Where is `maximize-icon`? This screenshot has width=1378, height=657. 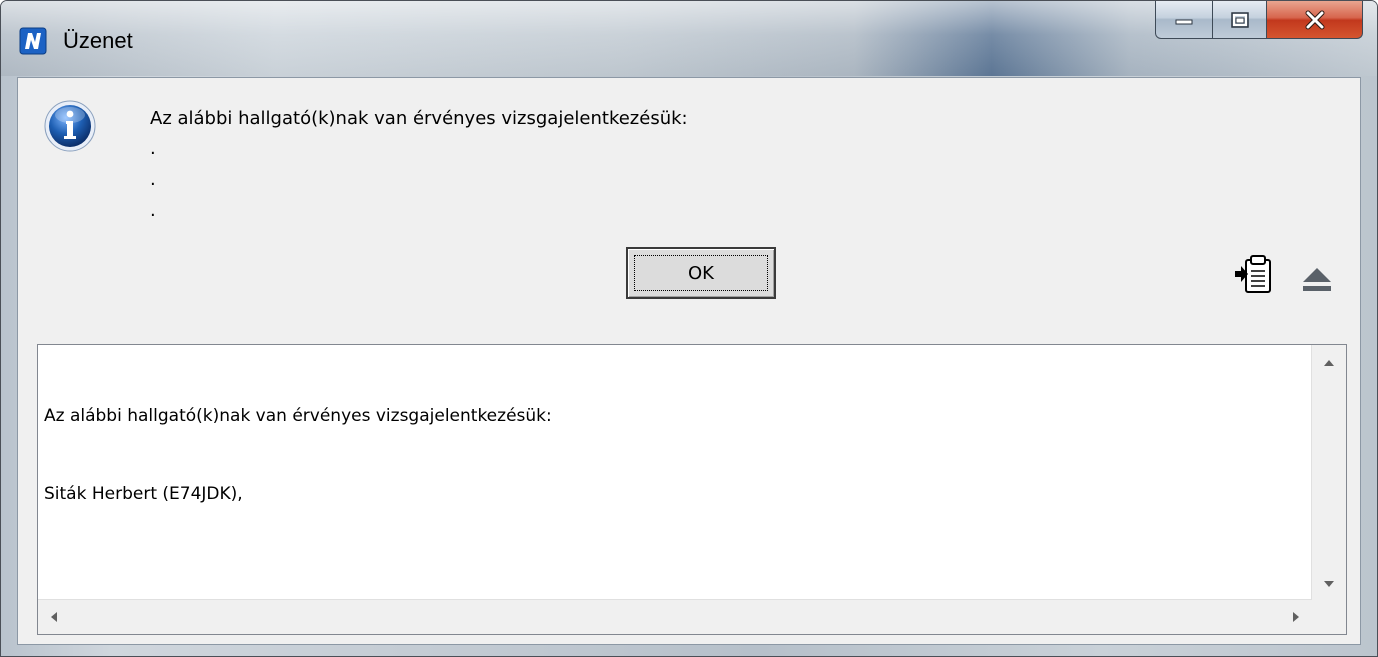 maximize-icon is located at coordinates (1239, 19).